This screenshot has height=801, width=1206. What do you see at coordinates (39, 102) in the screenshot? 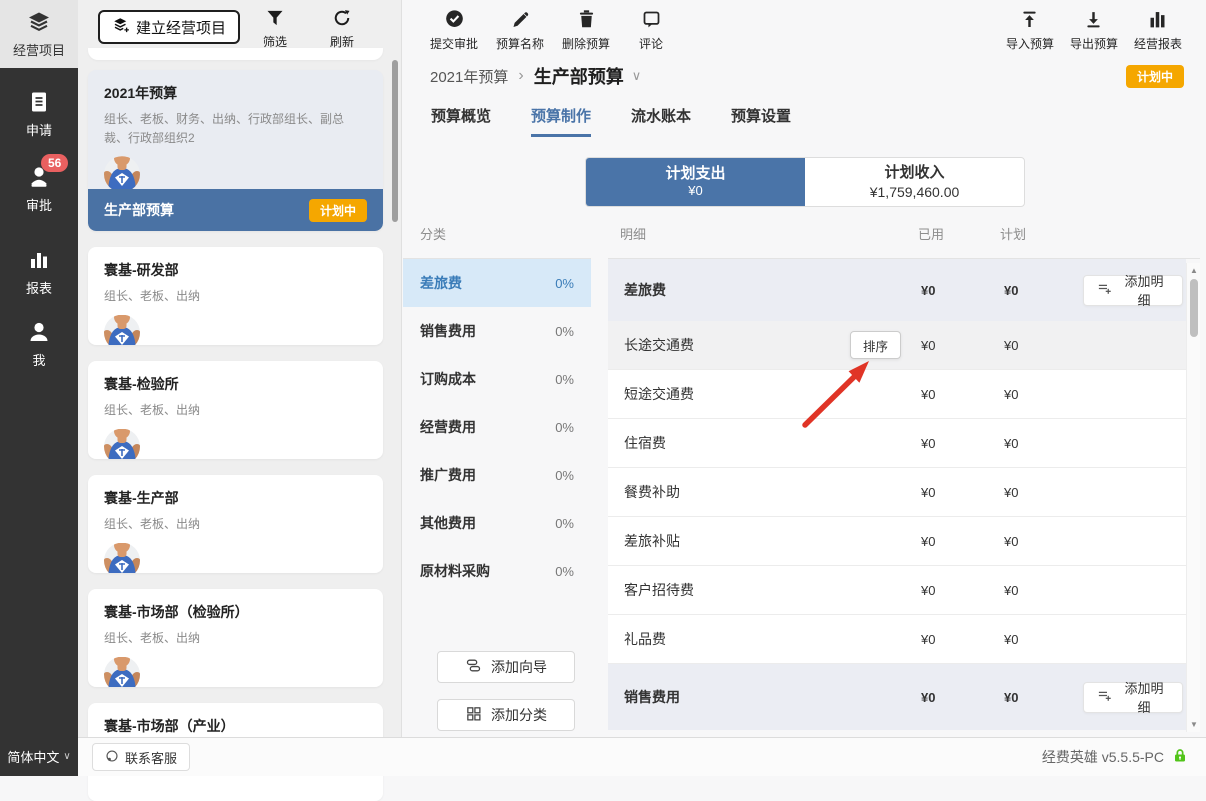
I see `document-icon` at bounding box center [39, 102].